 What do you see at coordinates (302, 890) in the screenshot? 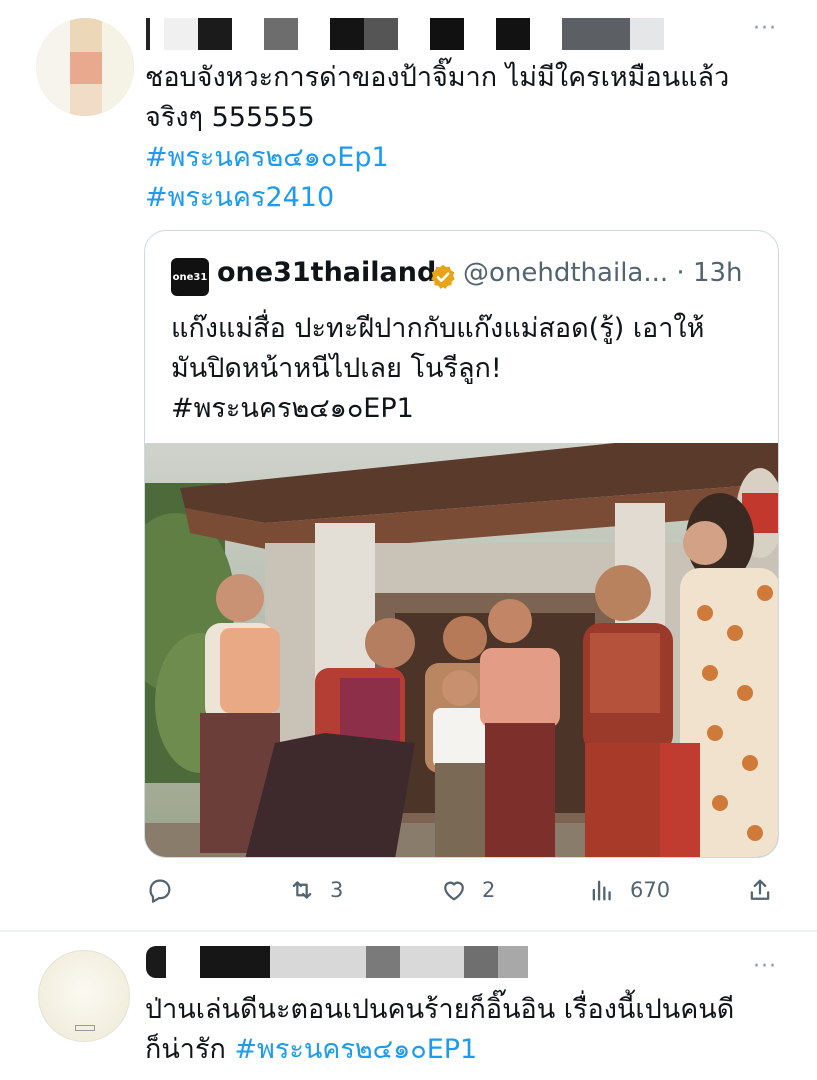
I see `retweet-icon` at bounding box center [302, 890].